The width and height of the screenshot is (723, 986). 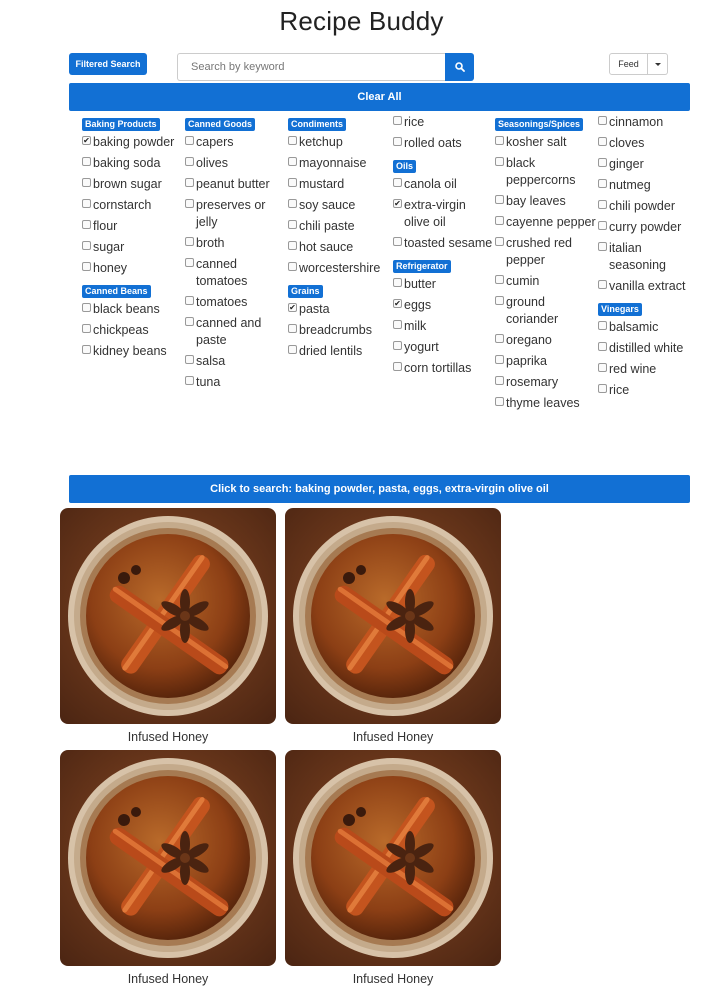 What do you see at coordinates (340, 309) in the screenshot?
I see `ingredient-item: ✔ pasta` at bounding box center [340, 309].